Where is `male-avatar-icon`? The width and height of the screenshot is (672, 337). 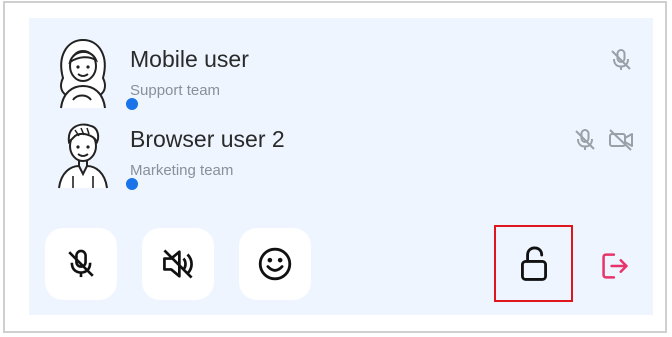
male-avatar-icon is located at coordinates (95, 154).